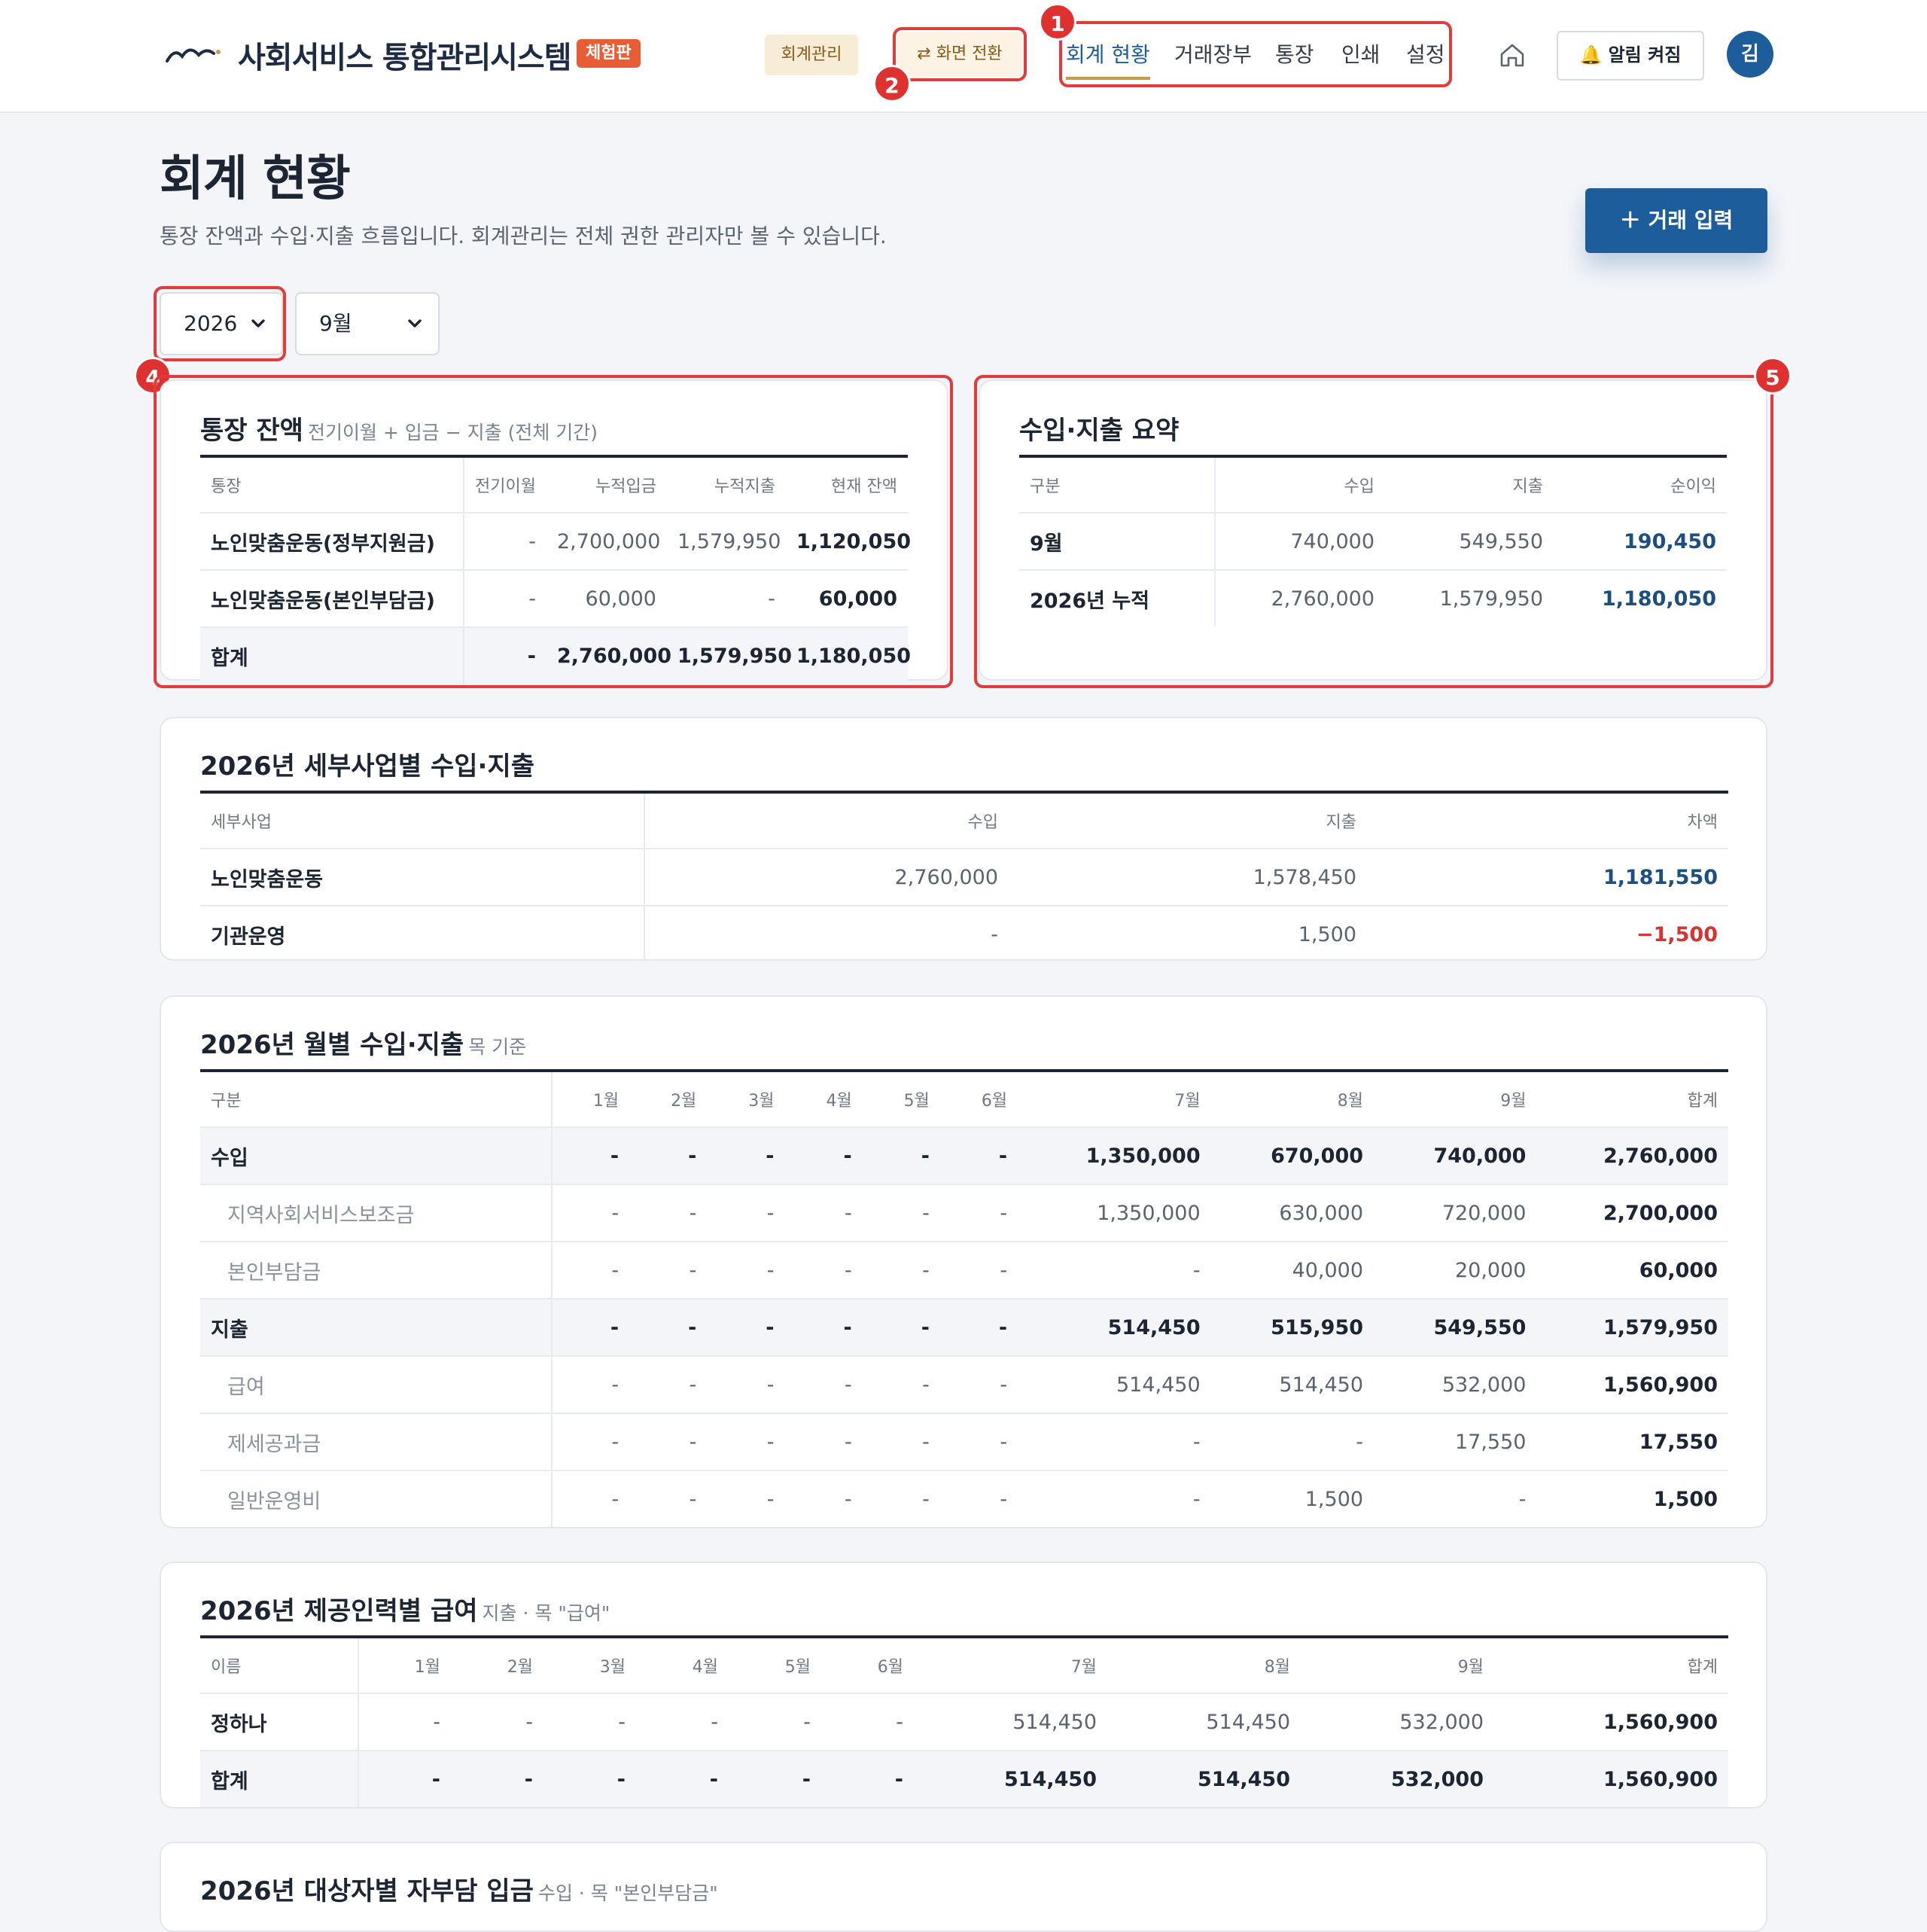 The width and height of the screenshot is (1927, 1932). Describe the element at coordinates (553, 531) in the screenshot. I see `highlight-box-balance` at that location.